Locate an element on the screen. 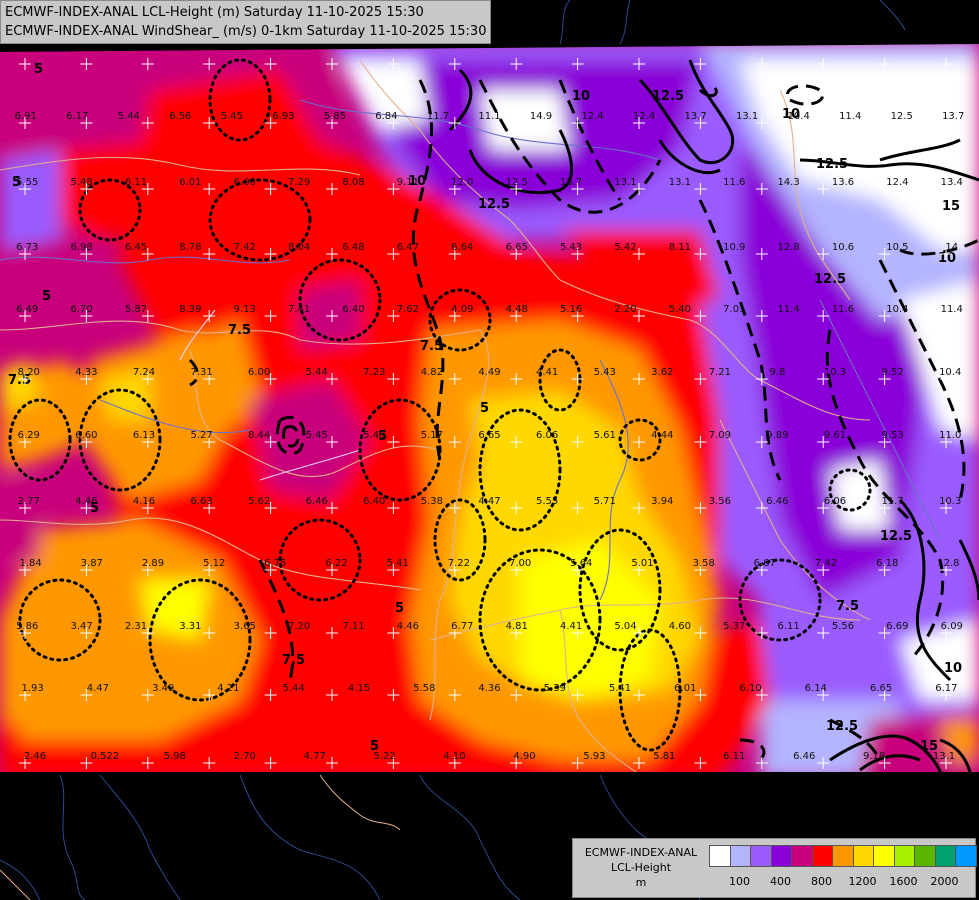  point-value: 7.11 is located at coordinates (353, 626).